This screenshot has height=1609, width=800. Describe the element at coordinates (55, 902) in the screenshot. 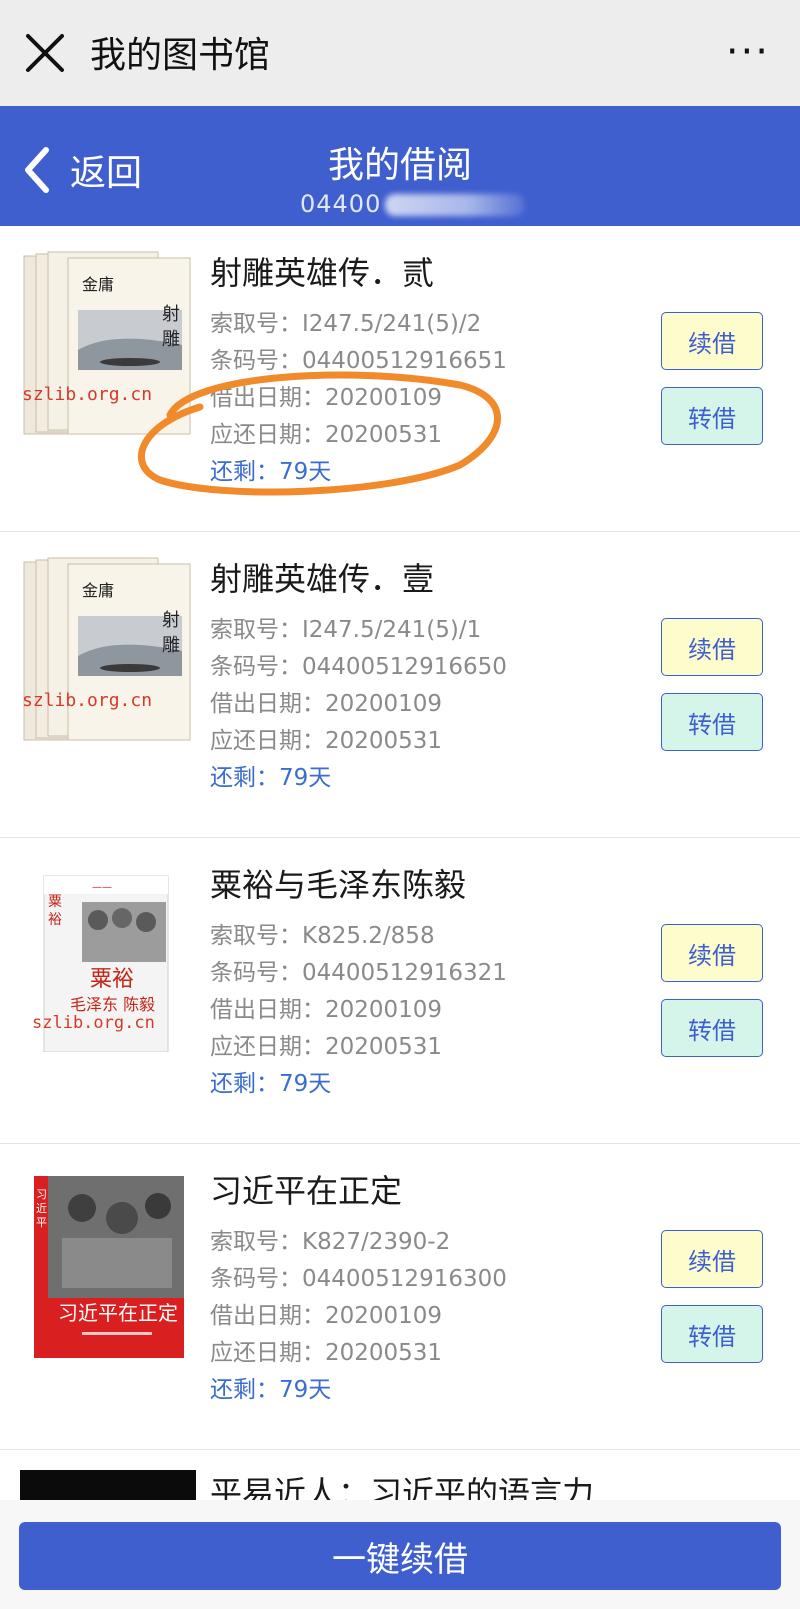

I see `svg-text: 粟` at that location.